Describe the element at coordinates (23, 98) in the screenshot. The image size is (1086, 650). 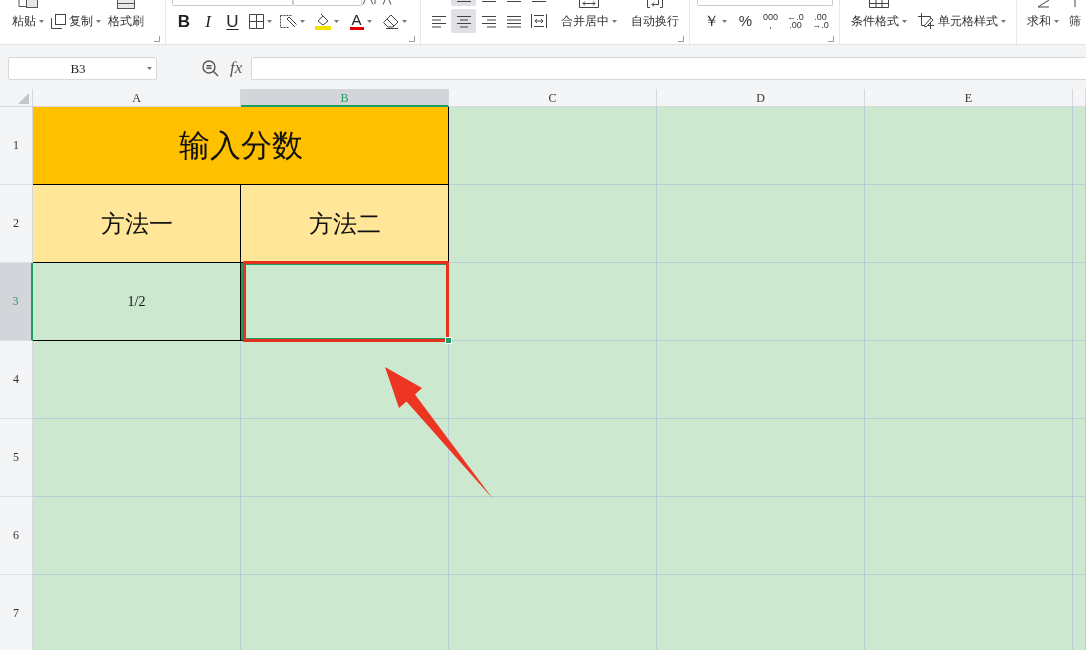
I see `select-all-icon` at that location.